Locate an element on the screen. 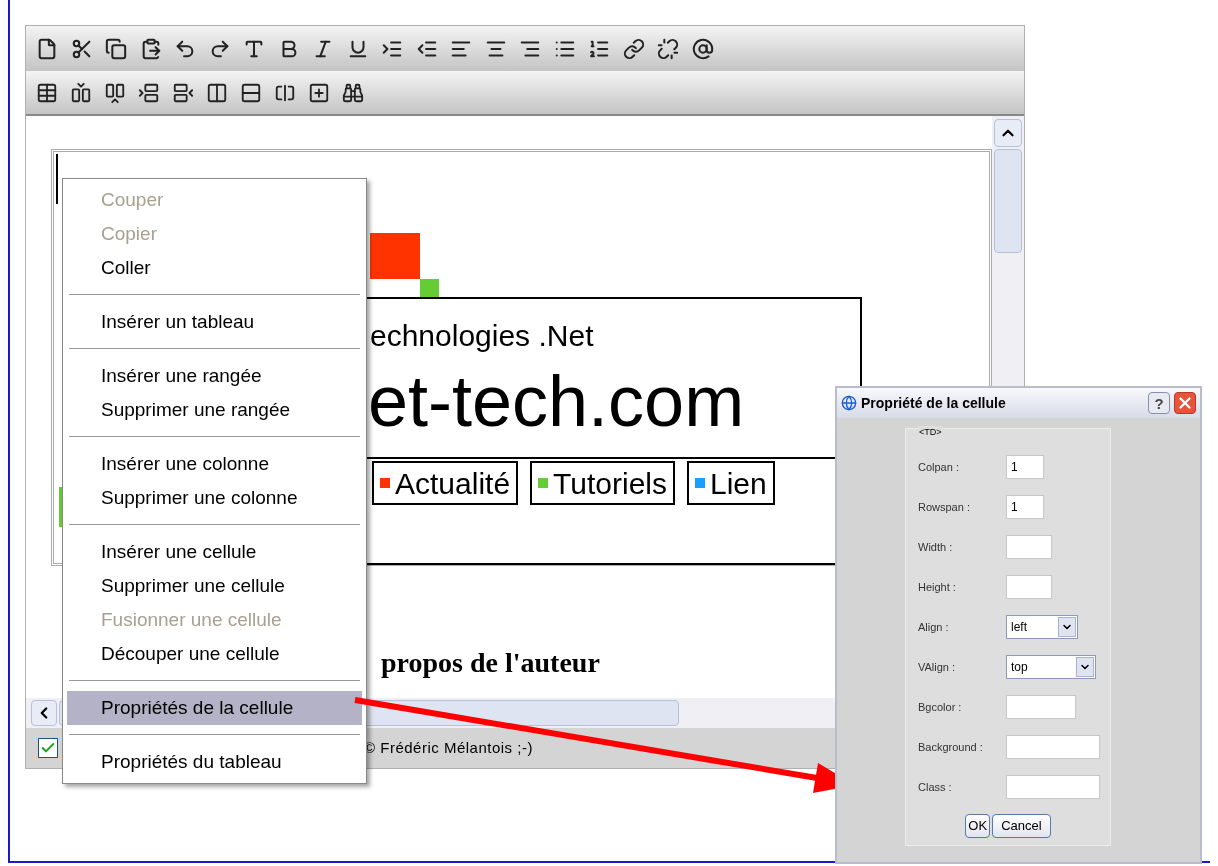  scissors-icon is located at coordinates (81, 48).